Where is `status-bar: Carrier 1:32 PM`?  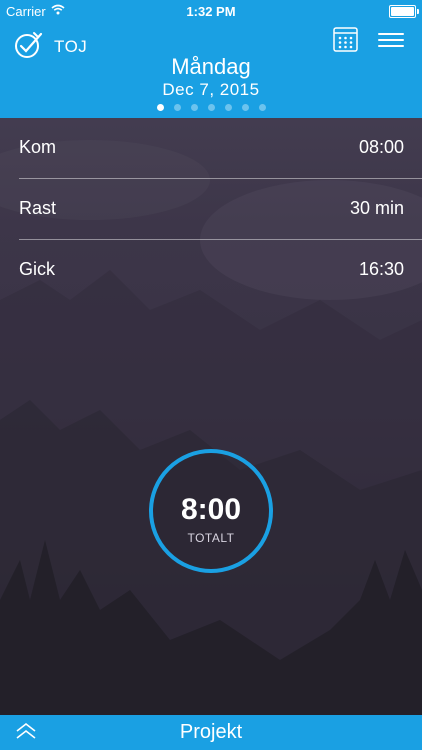 status-bar: Carrier 1:32 PM is located at coordinates (211, 11).